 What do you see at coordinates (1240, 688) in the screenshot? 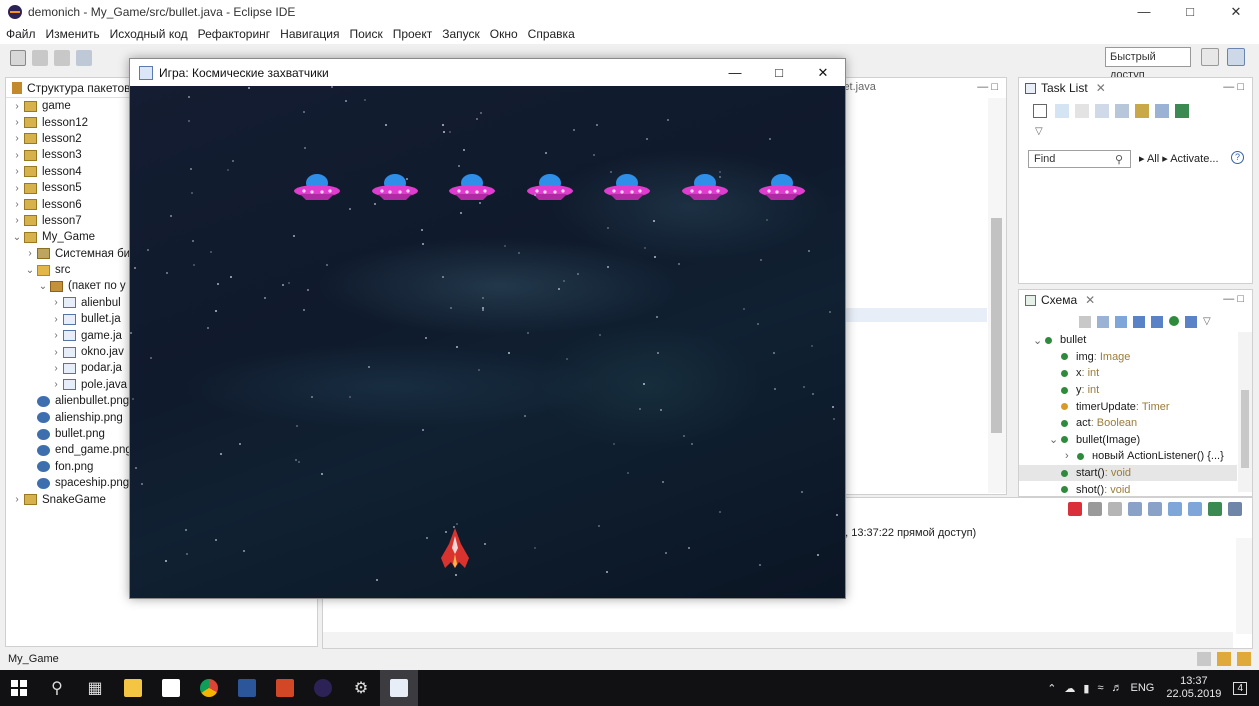
I see `notifications-icon: 4` at bounding box center [1240, 688].